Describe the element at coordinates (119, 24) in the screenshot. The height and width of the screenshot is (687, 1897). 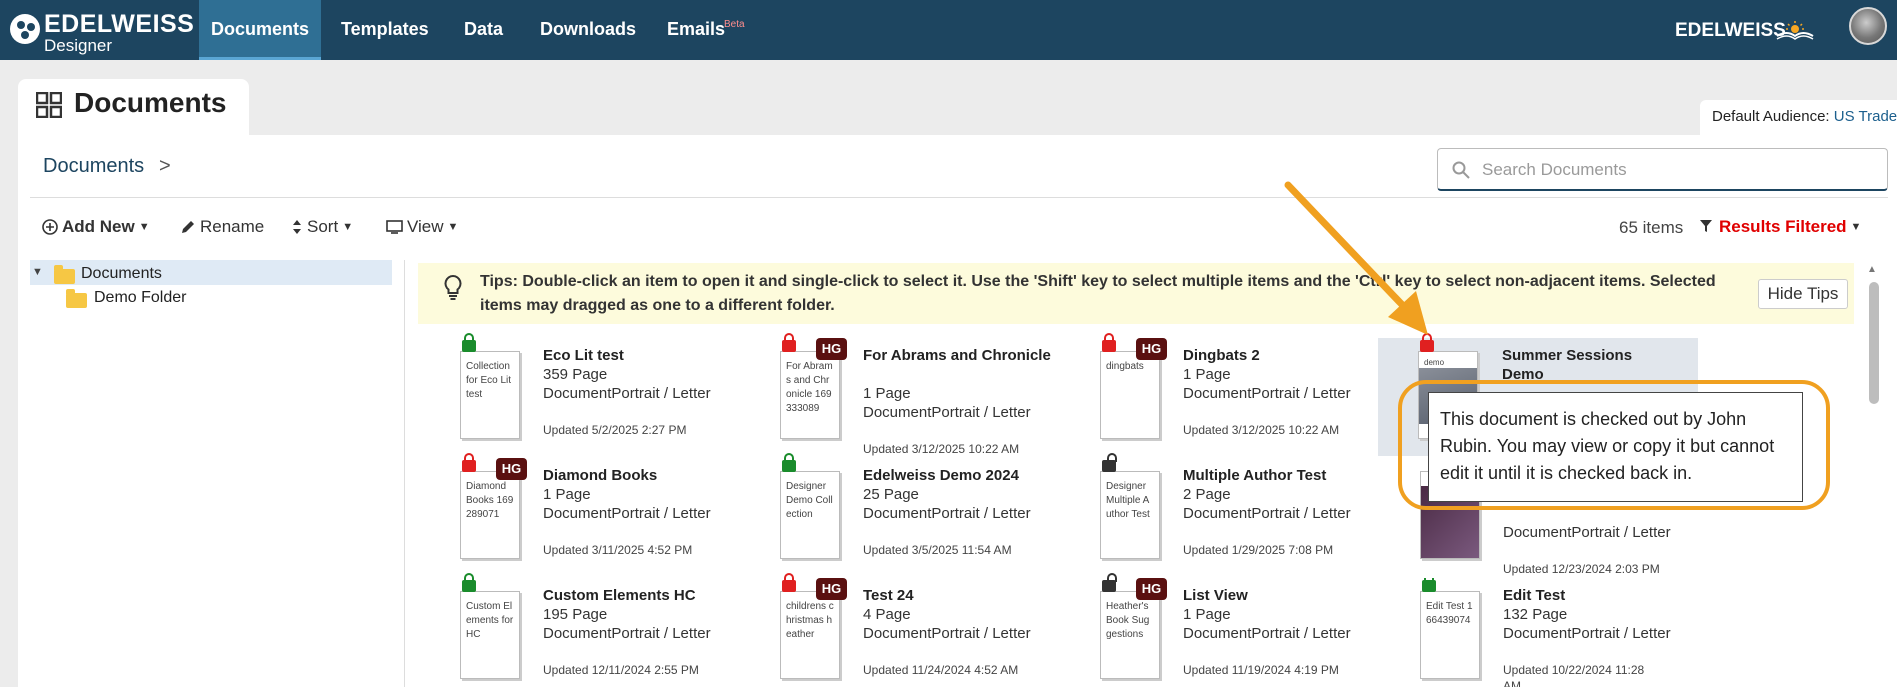
I see `logo-title: EDELWEISS` at that location.